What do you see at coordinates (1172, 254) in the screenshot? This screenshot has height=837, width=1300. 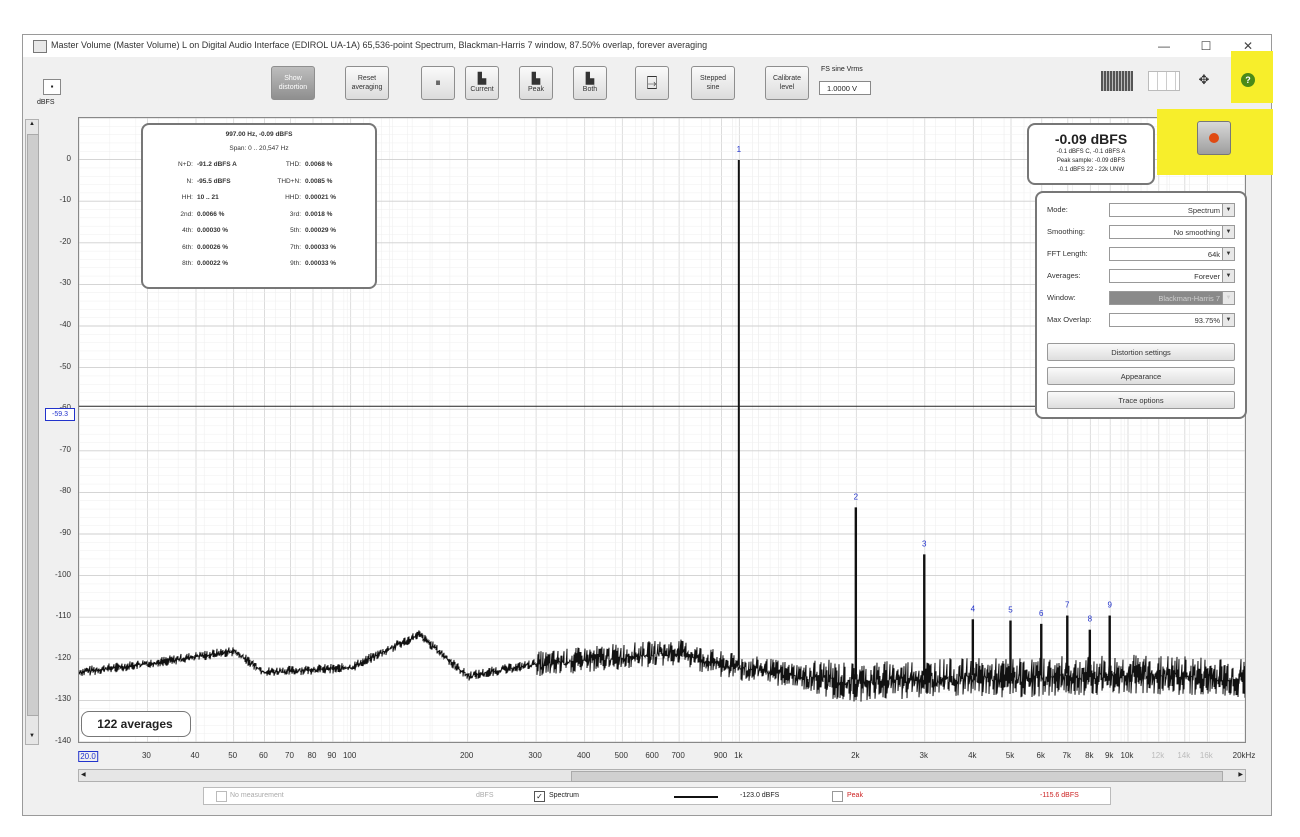 I see `setting-dropdown: 64k ▼` at bounding box center [1172, 254].